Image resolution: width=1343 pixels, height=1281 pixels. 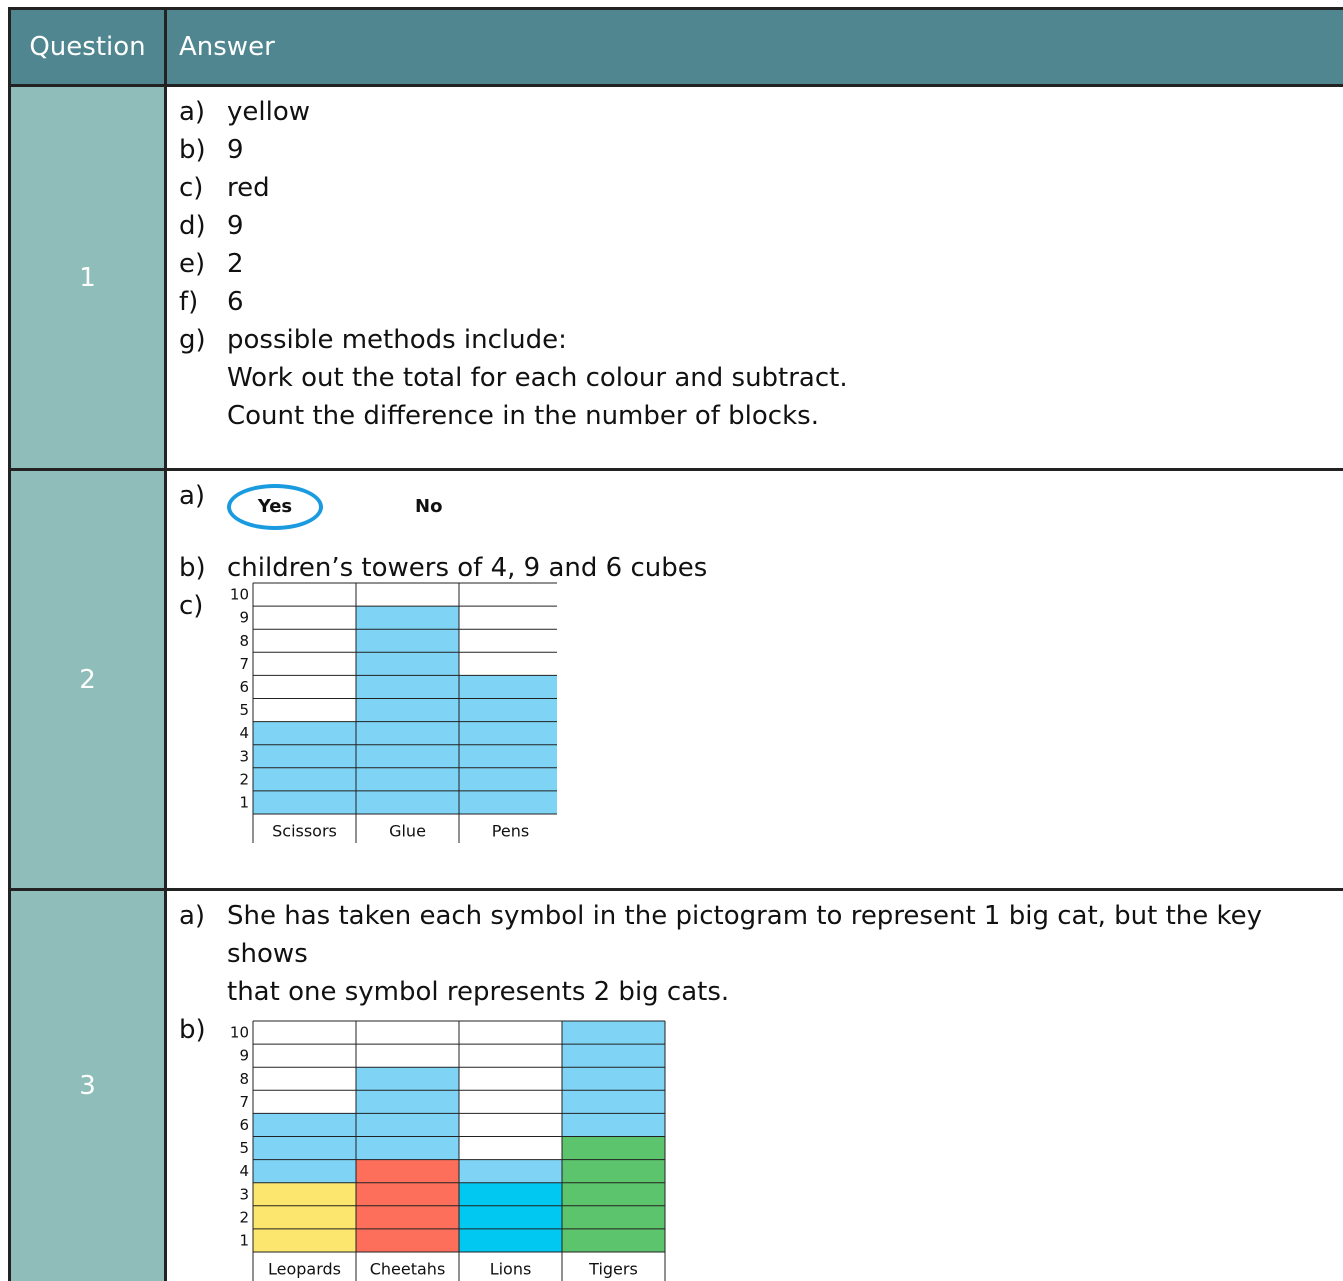 What do you see at coordinates (88, 1085) in the screenshot?
I see `question-number: 3` at bounding box center [88, 1085].